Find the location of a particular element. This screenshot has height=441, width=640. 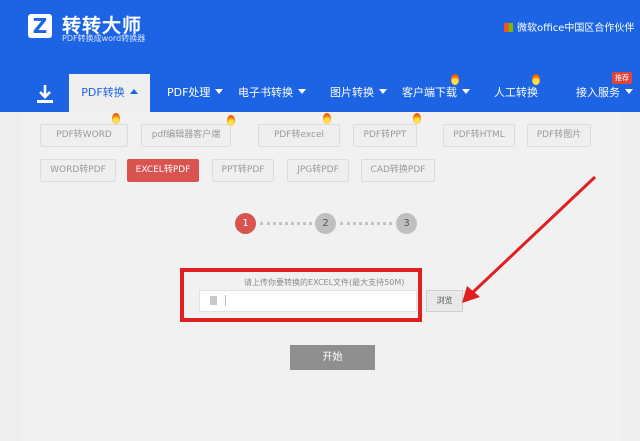

annotation-arrow is located at coordinates (529, 239).